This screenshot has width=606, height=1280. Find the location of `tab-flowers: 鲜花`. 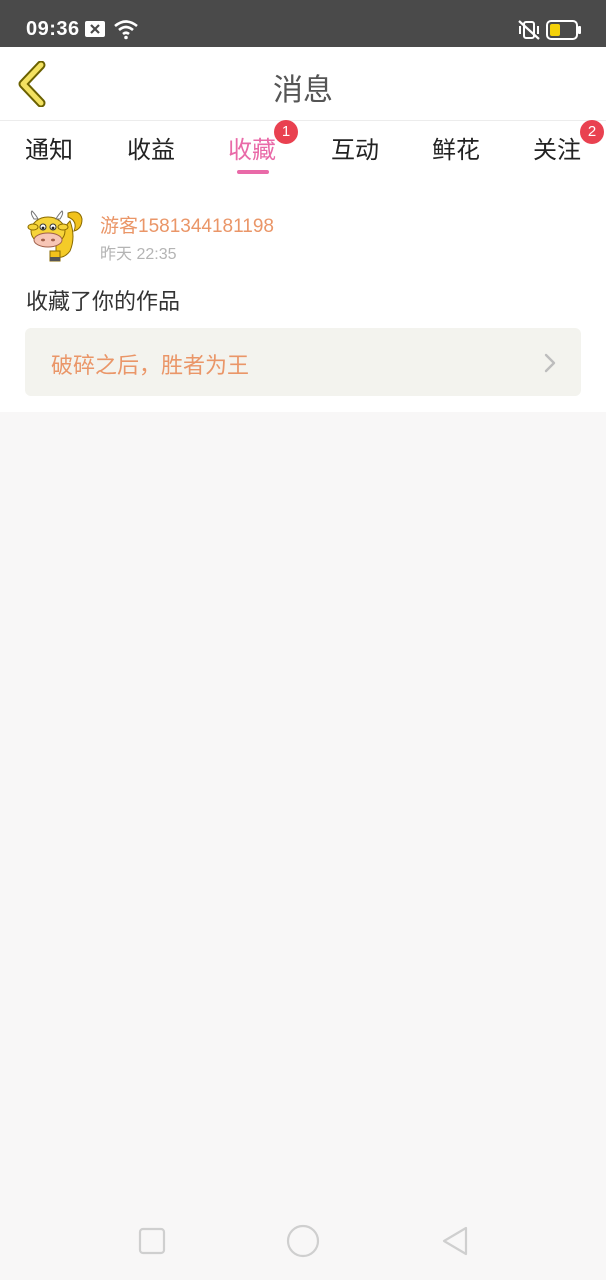

tab-flowers: 鲜花 is located at coordinates (456, 147).